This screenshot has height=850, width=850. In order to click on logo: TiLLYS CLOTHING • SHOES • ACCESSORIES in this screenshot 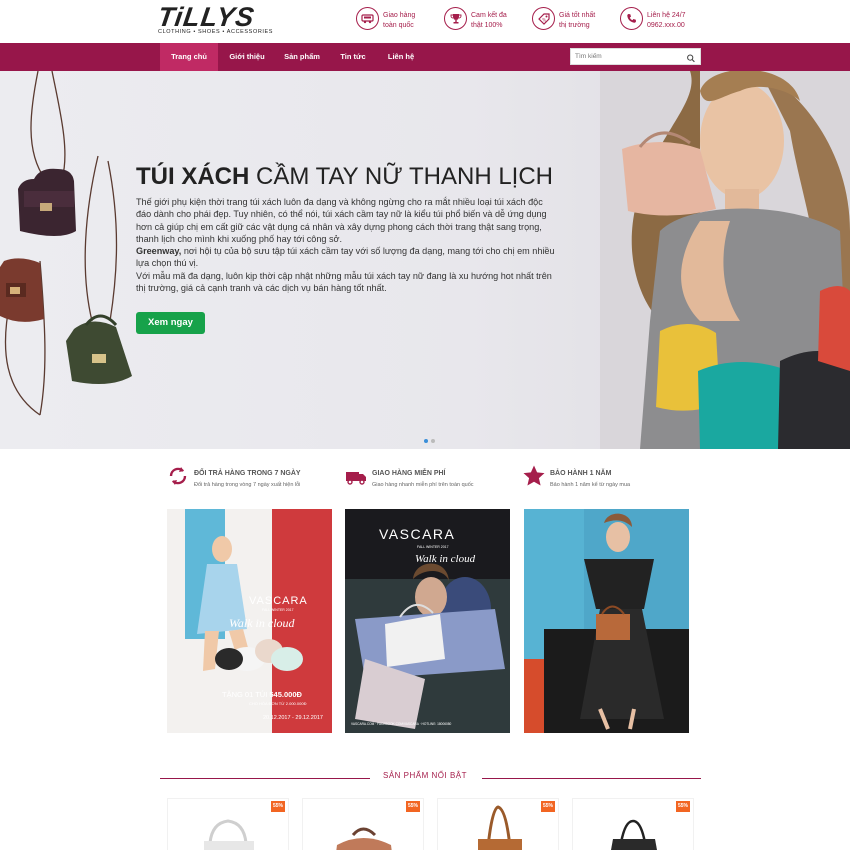, I will do `click(220, 19)`.